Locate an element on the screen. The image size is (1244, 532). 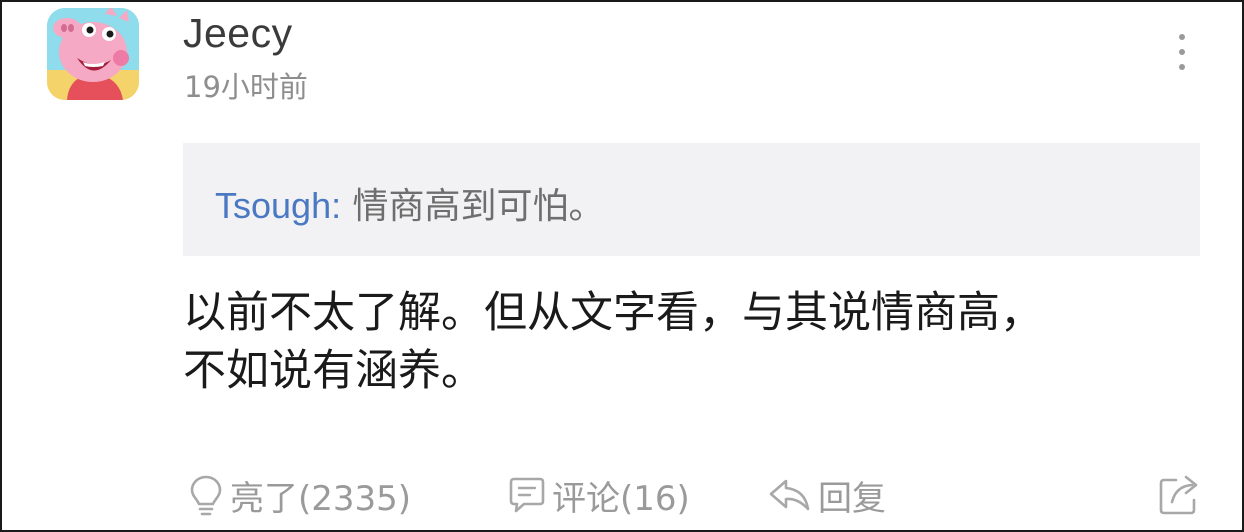
username: Jeecy is located at coordinates (238, 33).